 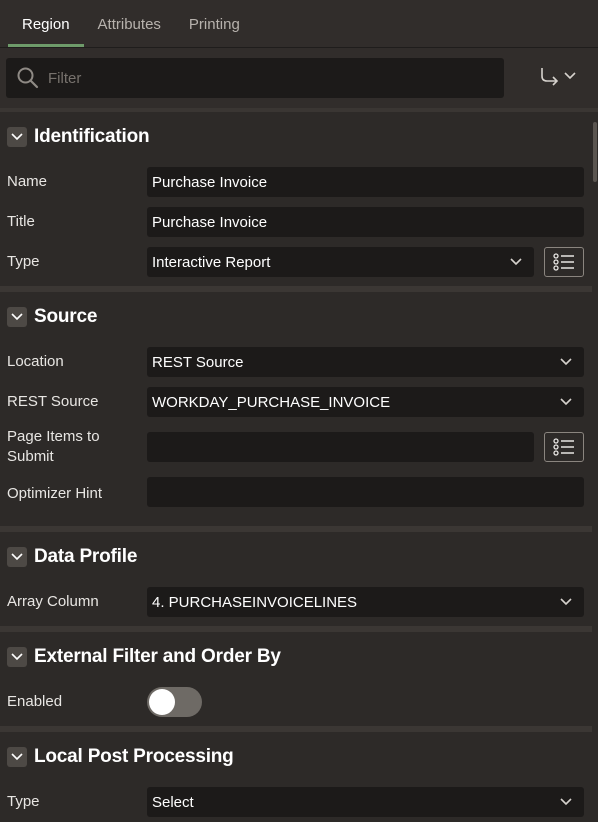 I want to click on location-label: Location, so click(x=35, y=361).